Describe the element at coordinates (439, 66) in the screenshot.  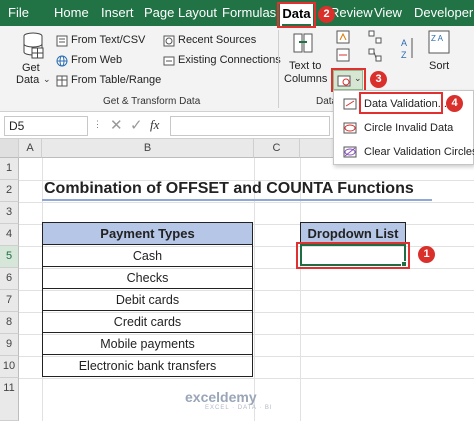
I see `sort-label: Sort` at that location.